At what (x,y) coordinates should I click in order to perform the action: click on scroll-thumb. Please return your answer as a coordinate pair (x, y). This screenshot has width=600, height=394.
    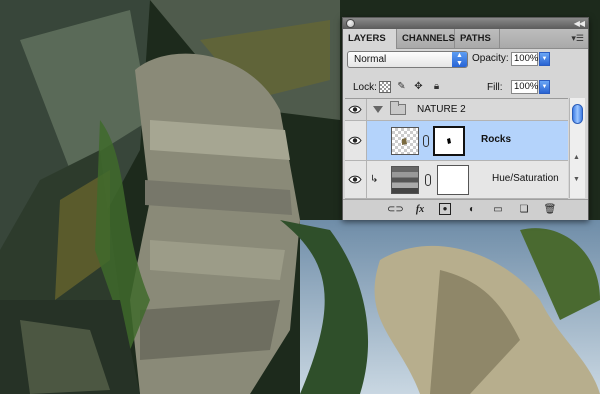
    Looking at the image, I should click on (577, 114).